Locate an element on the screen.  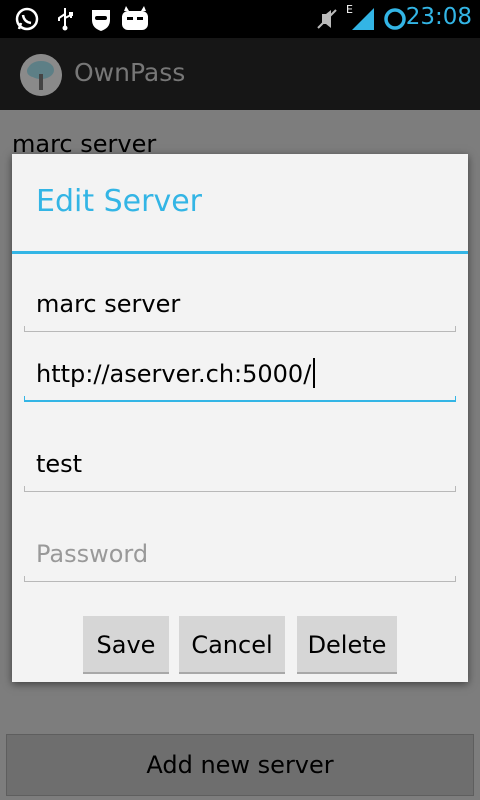
server-url-field: http://aserver.ch:5000/ is located at coordinates (240, 377).